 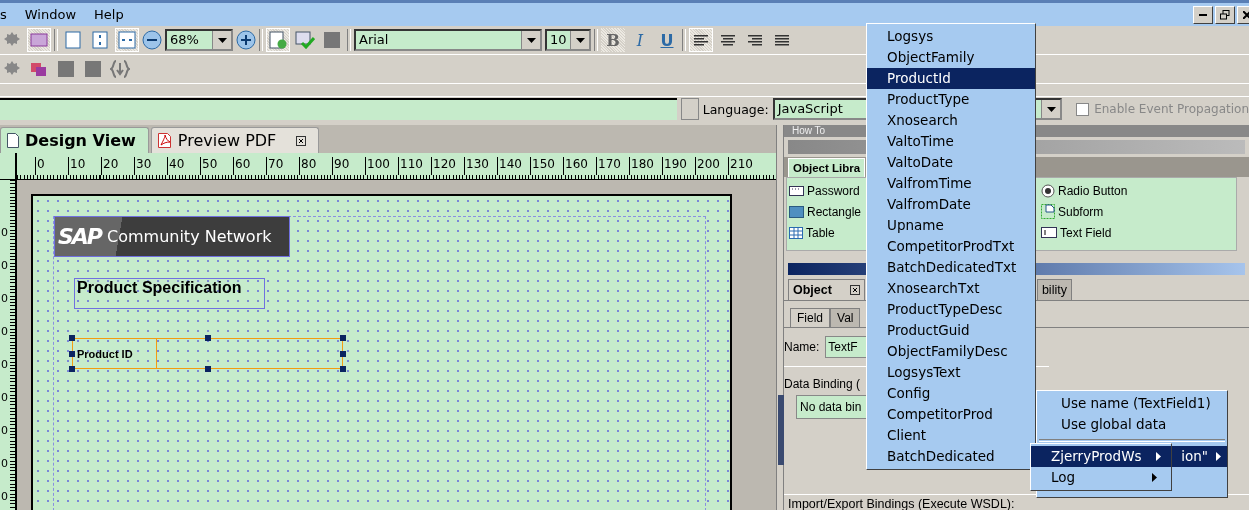 What do you see at coordinates (282, 166) in the screenshot?
I see `ruler-label: 70` at bounding box center [282, 166].